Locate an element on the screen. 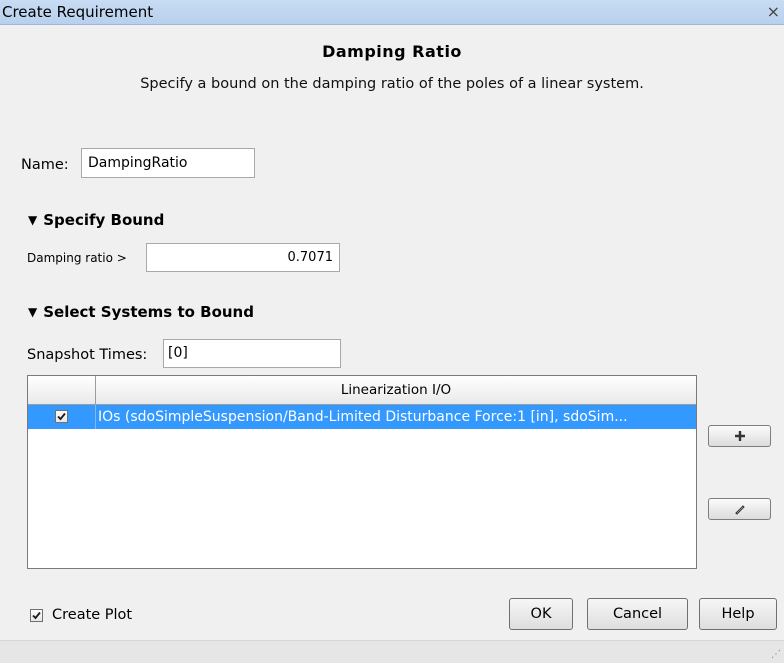 Image resolution: width=784 pixels, height=663 pixels. plus-icon is located at coordinates (739, 436).